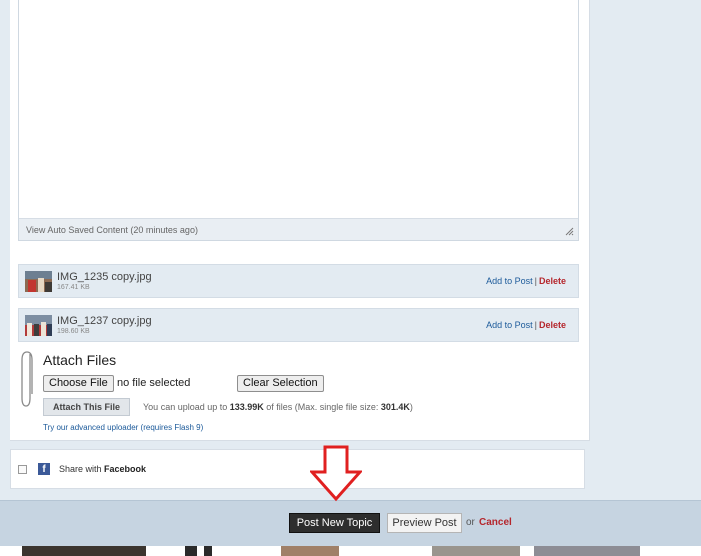 The width and height of the screenshot is (701, 556). I want to click on no-file-selected-text: no file selected, so click(154, 383).